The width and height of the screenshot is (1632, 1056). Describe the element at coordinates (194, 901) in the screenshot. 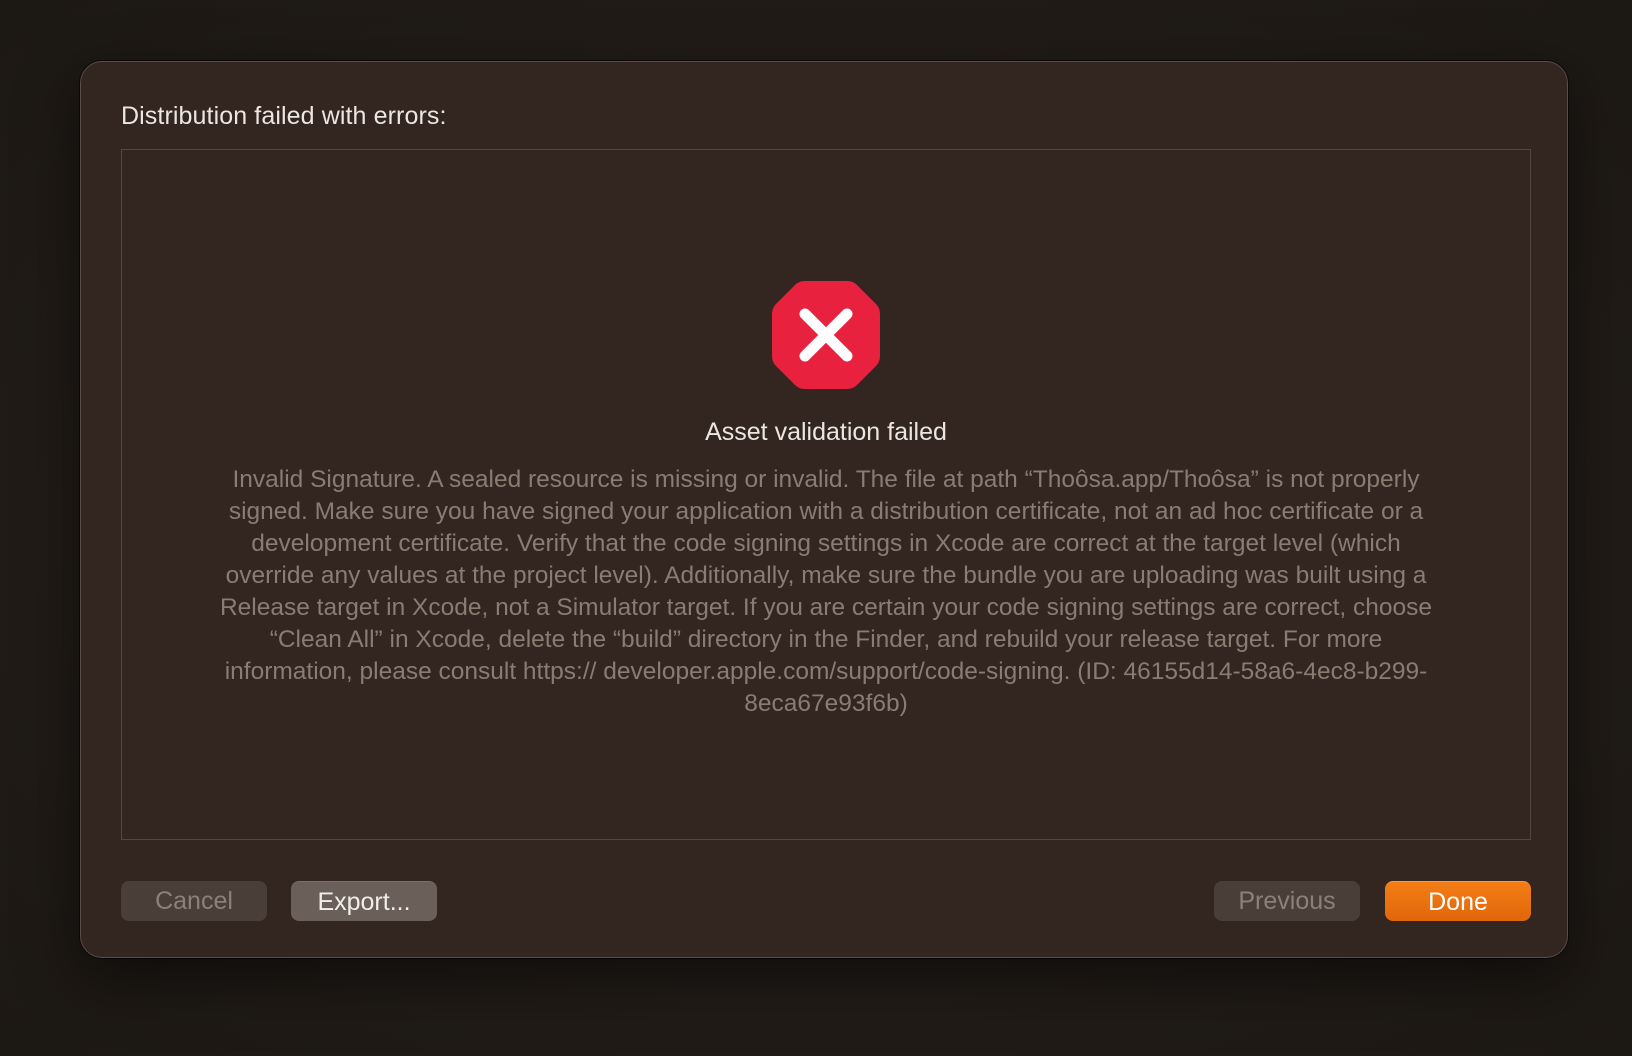

I see `cancel-button: Cancel` at that location.